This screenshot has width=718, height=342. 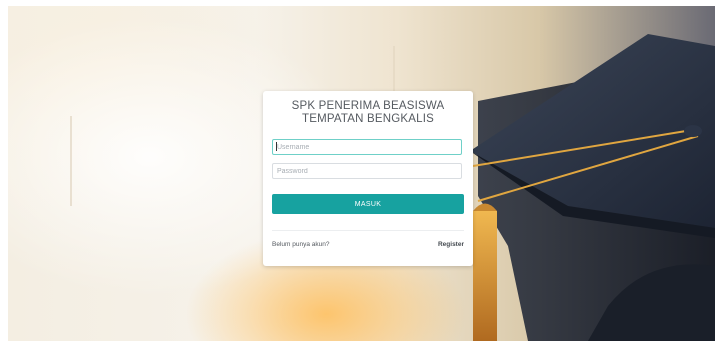 I want to click on title-line-1: SPK PENERIMA BEASISWA, so click(x=368, y=106).